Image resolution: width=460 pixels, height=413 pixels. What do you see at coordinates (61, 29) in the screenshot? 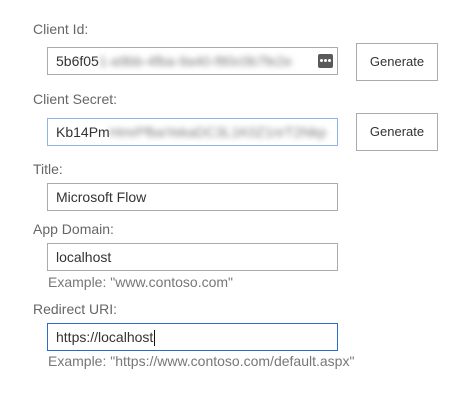
I see `client-id-label: Client Id:` at bounding box center [61, 29].